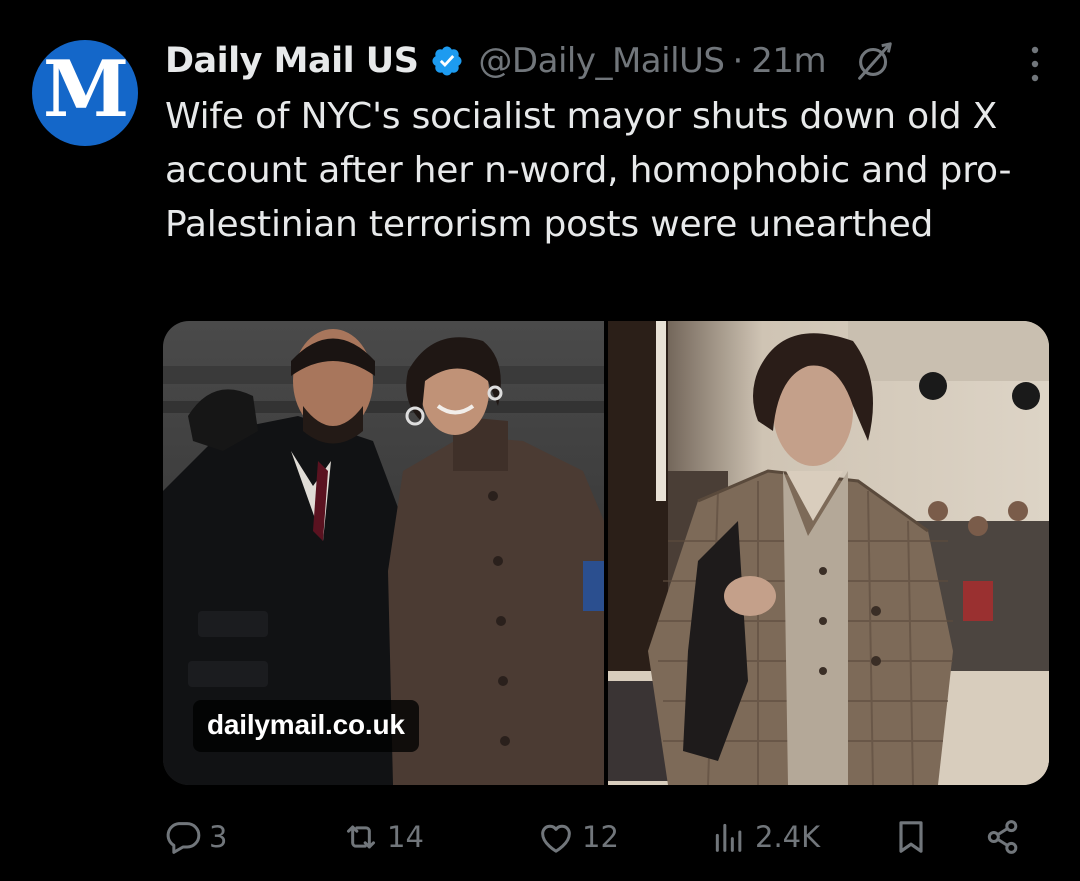  What do you see at coordinates (85, 89) in the screenshot?
I see `avatar-logo: M` at bounding box center [85, 89].